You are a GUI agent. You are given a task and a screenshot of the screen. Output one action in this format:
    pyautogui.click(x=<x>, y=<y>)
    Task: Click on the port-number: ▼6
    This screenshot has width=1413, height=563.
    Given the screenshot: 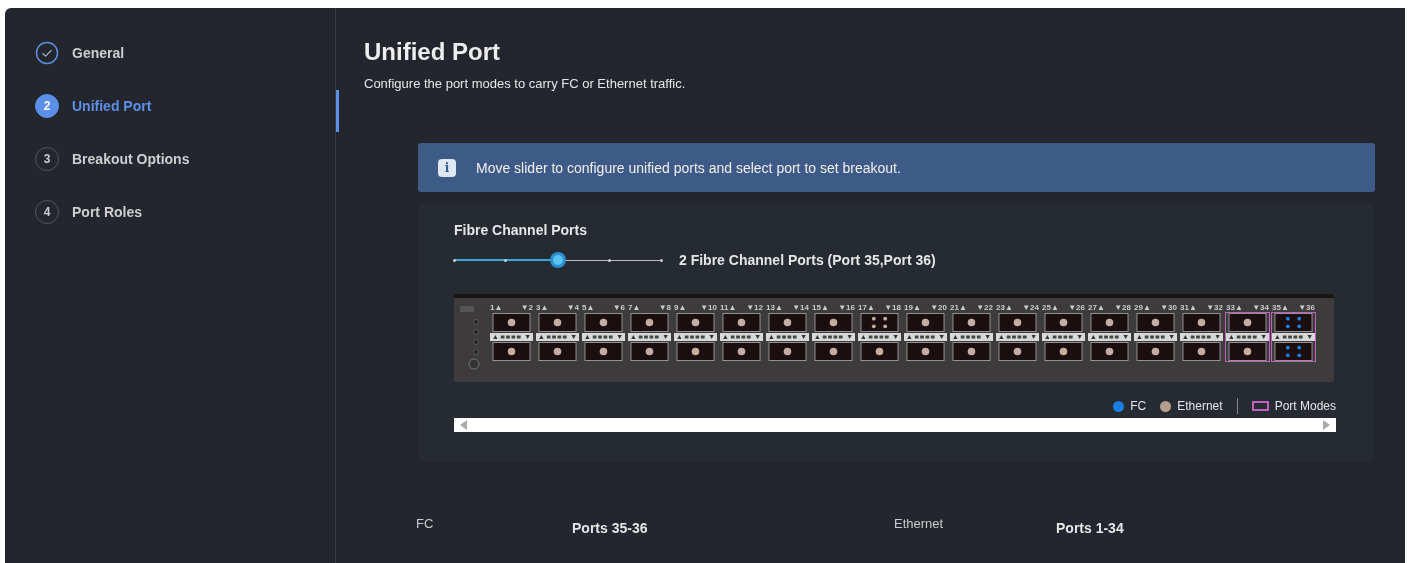 What is the action you would take?
    pyautogui.click(x=618, y=307)
    